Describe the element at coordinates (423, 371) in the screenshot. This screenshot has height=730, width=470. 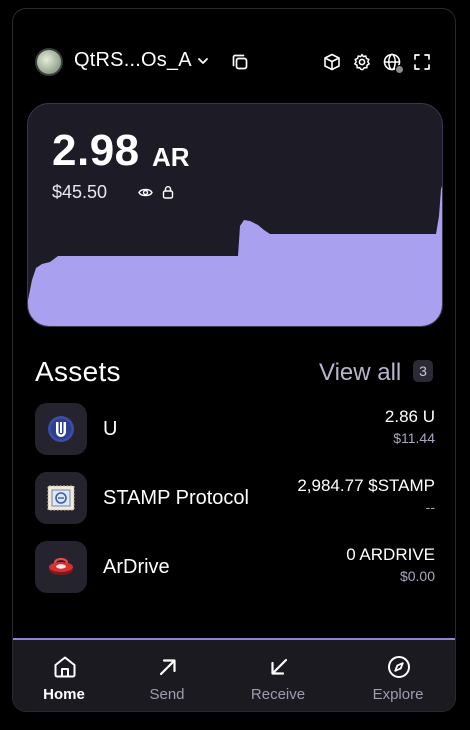
I see `assets-count-badge: 3` at that location.